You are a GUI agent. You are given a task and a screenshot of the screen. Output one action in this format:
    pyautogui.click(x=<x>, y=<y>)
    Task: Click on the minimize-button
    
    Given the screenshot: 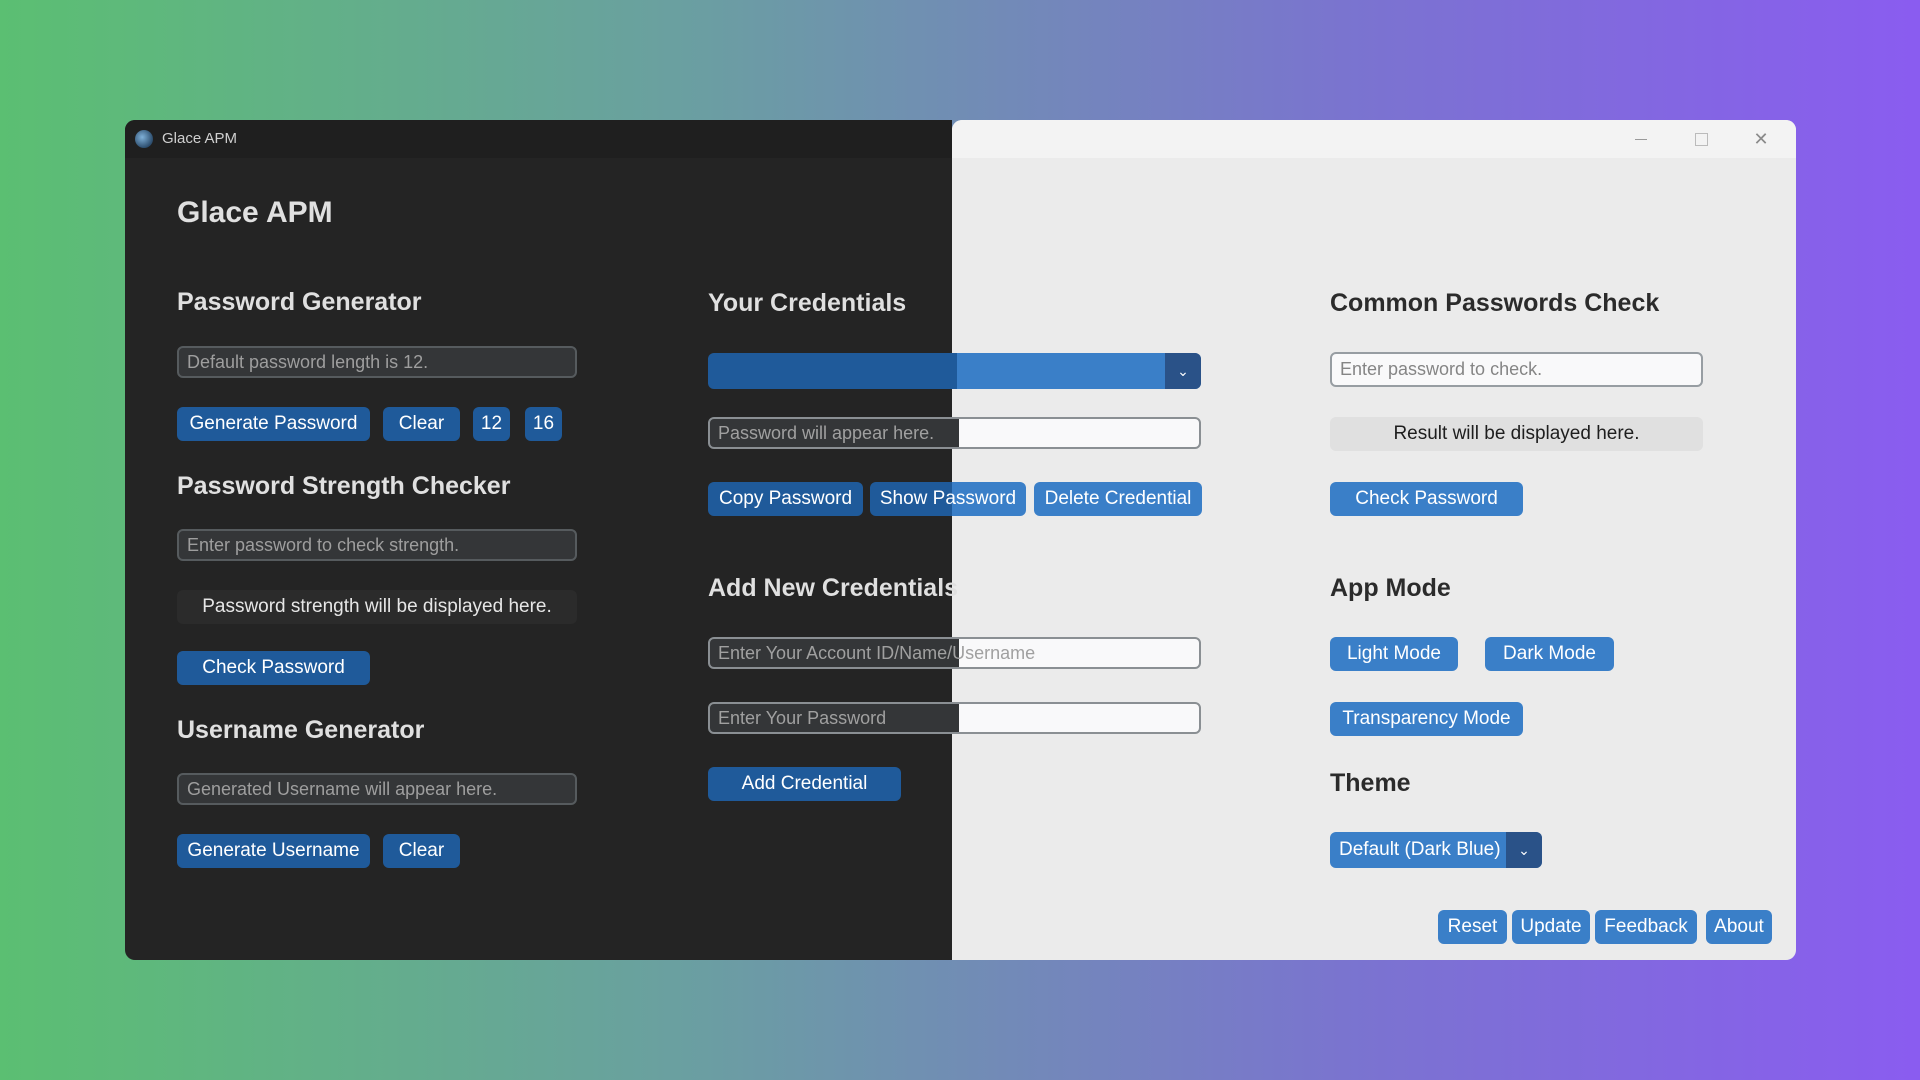 What is the action you would take?
    pyautogui.click(x=1641, y=139)
    